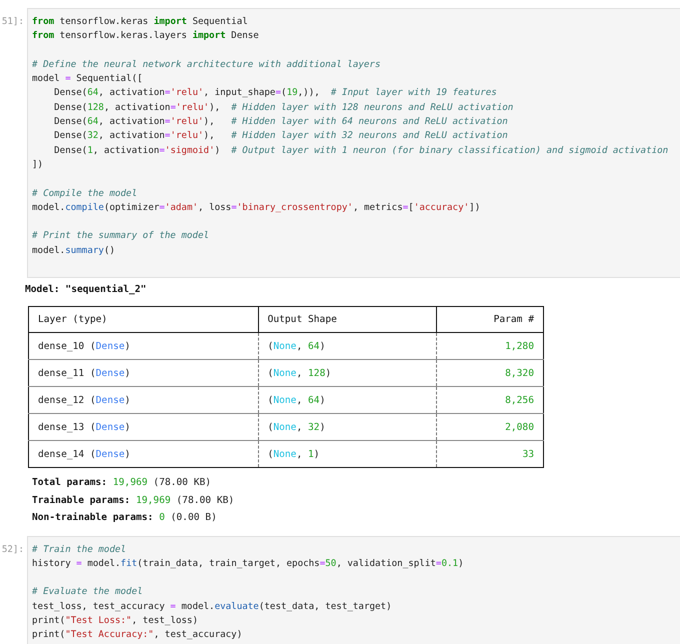 This screenshot has height=644, width=680. What do you see at coordinates (12, 22) in the screenshot?
I see `cell-prompt: 51]:` at bounding box center [12, 22].